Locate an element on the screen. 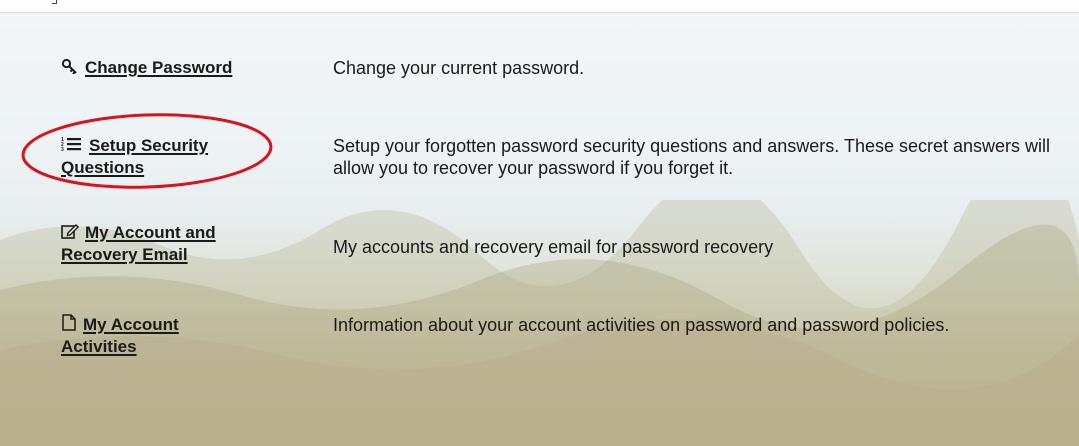 This screenshot has height=446, width=1079. my-account-recovery-email-link-cell: My Account and Recovery Email is located at coordinates (163, 243).